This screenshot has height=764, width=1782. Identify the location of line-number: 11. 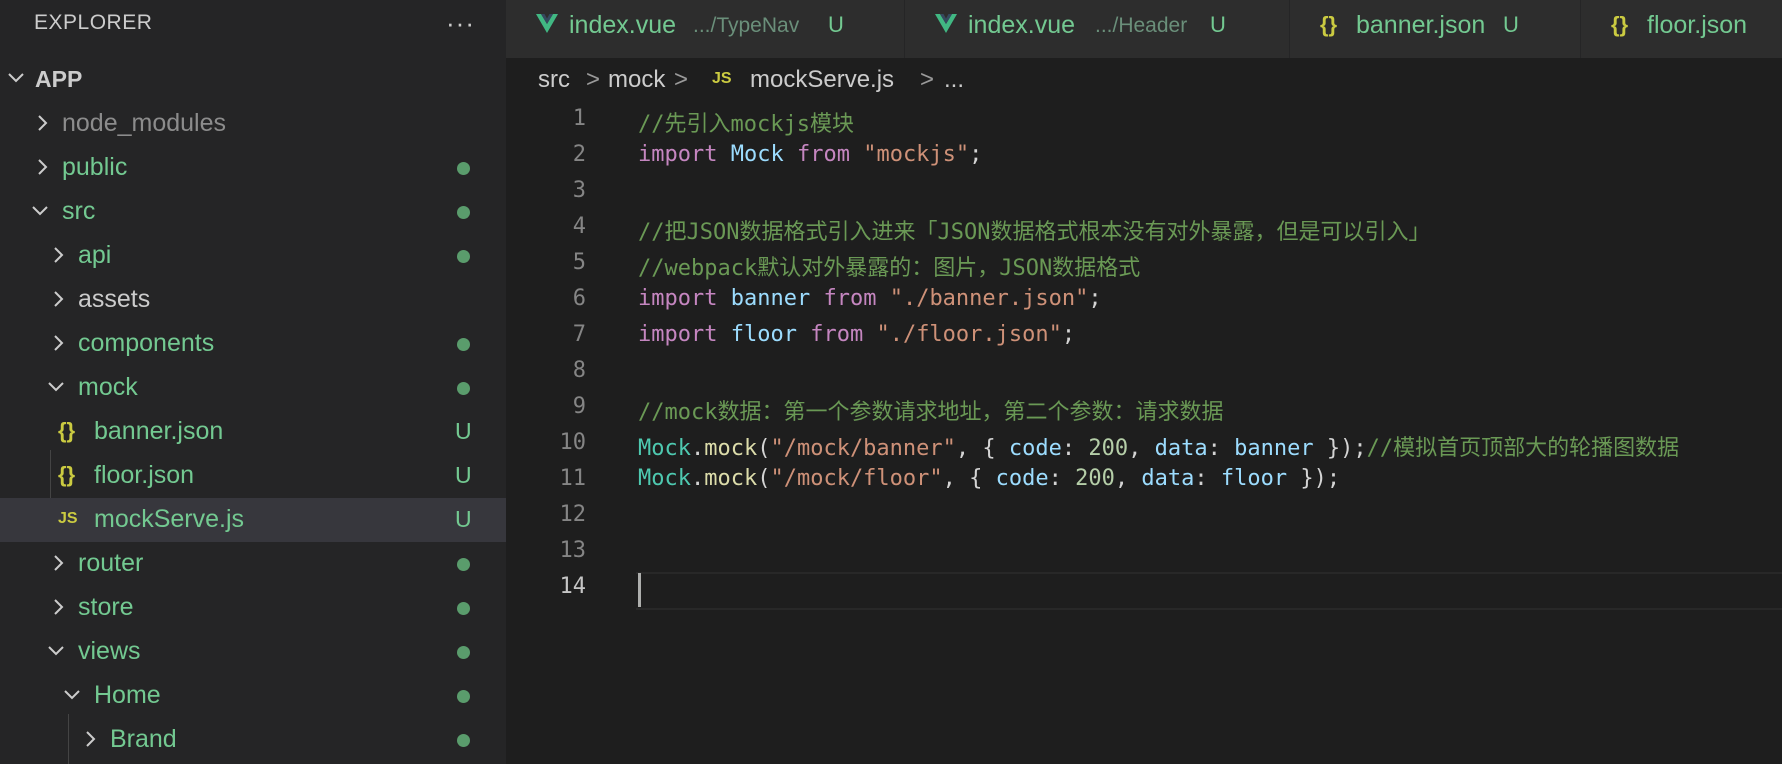
(573, 478).